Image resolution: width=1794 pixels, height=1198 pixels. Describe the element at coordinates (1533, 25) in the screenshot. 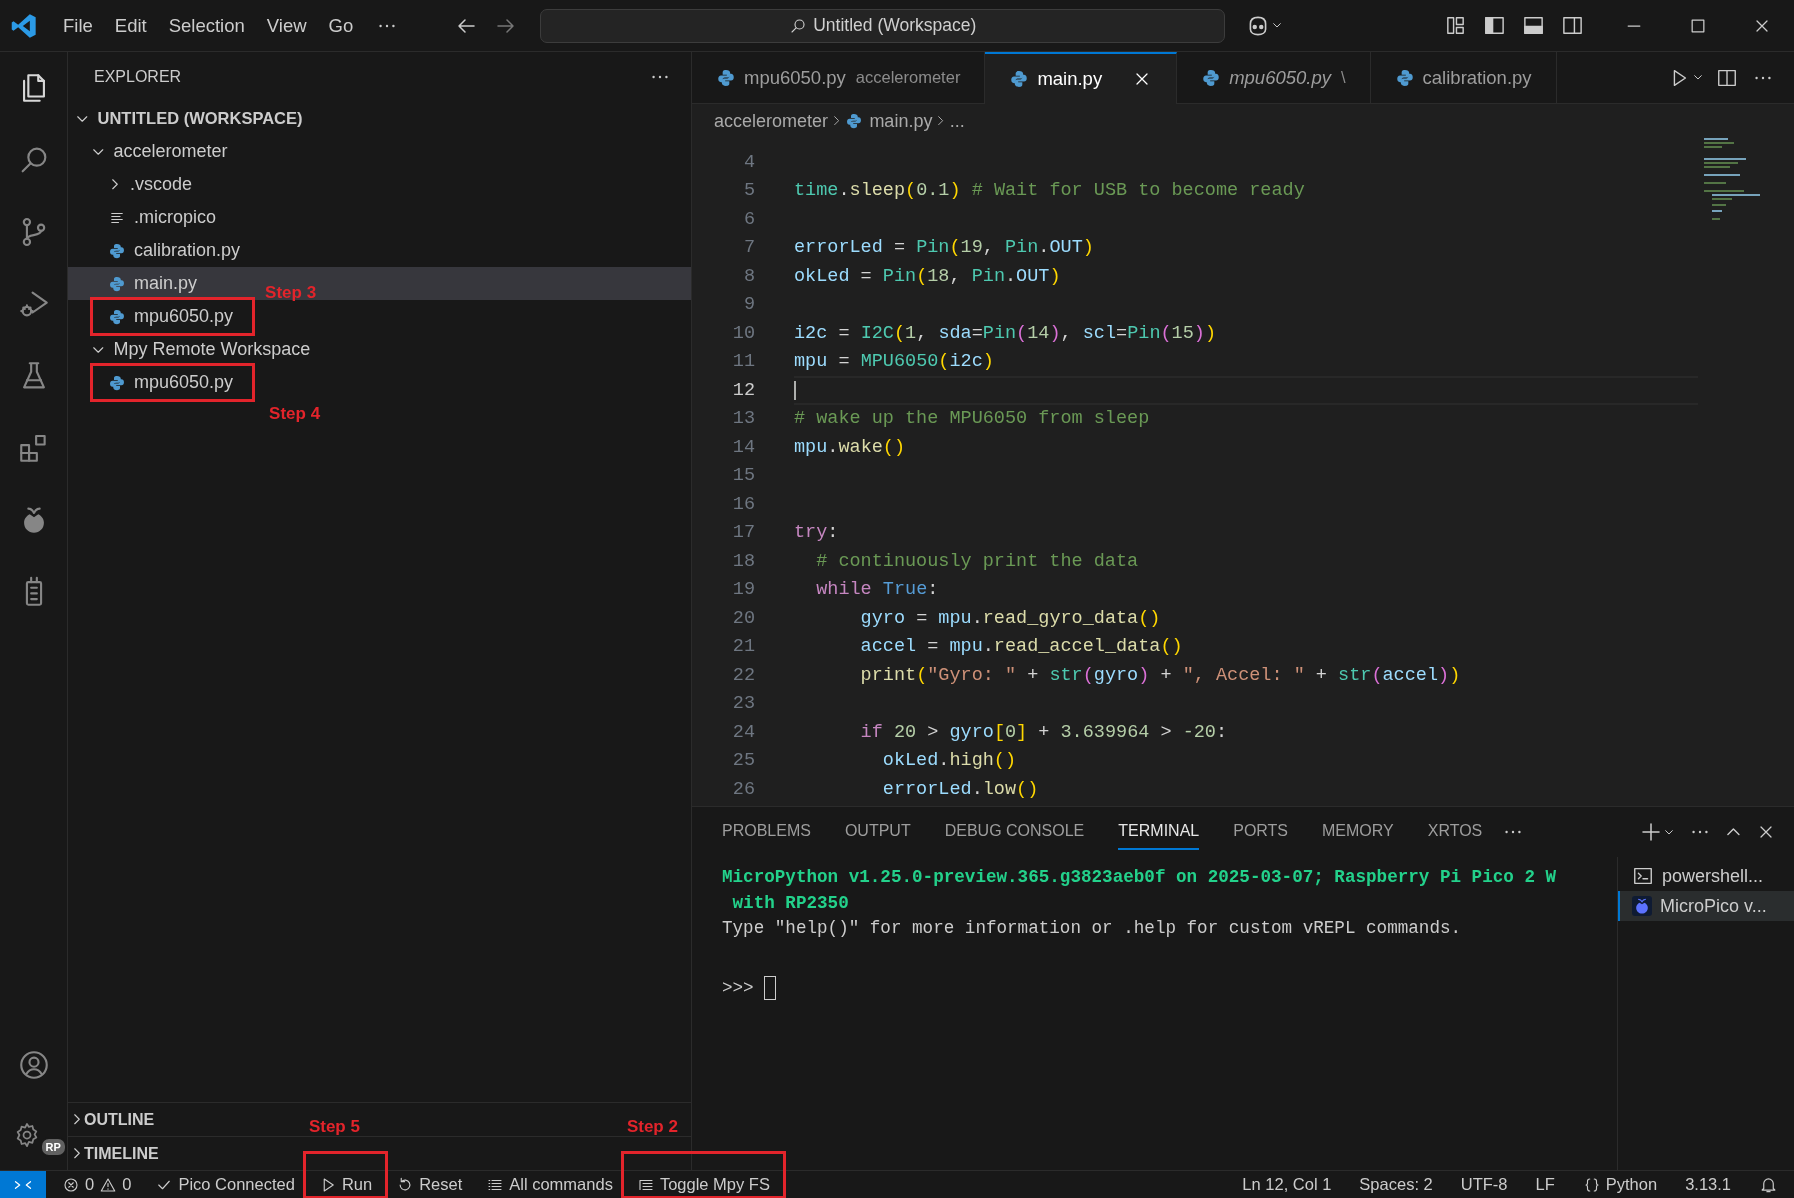

I see `panel-icon` at that location.